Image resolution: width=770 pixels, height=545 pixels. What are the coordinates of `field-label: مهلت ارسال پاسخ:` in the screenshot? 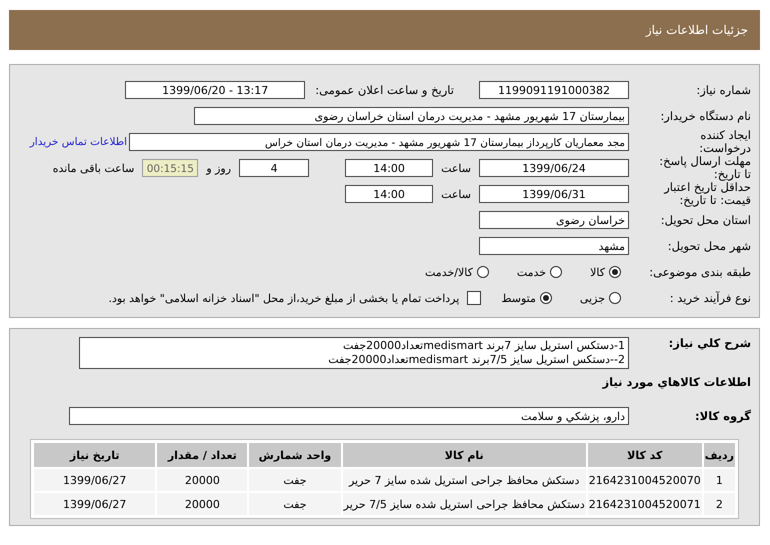 It's located at (704, 161).